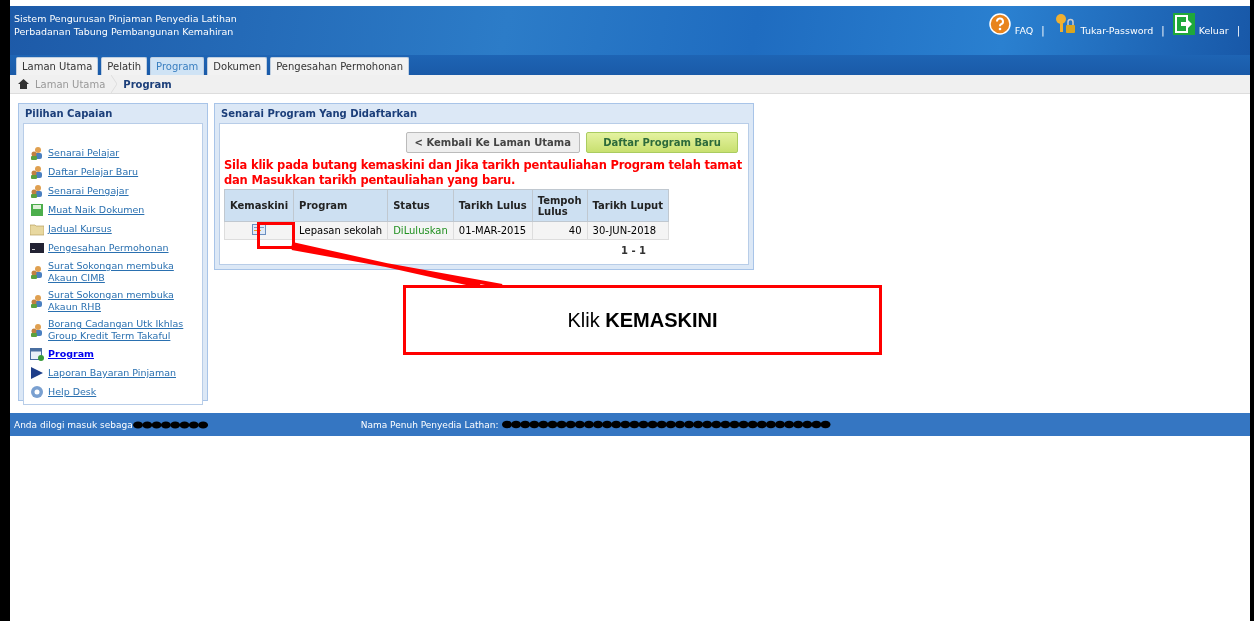 Image resolution: width=1254 pixels, height=621 pixels. I want to click on sidebar-link: Program, so click(71, 354).